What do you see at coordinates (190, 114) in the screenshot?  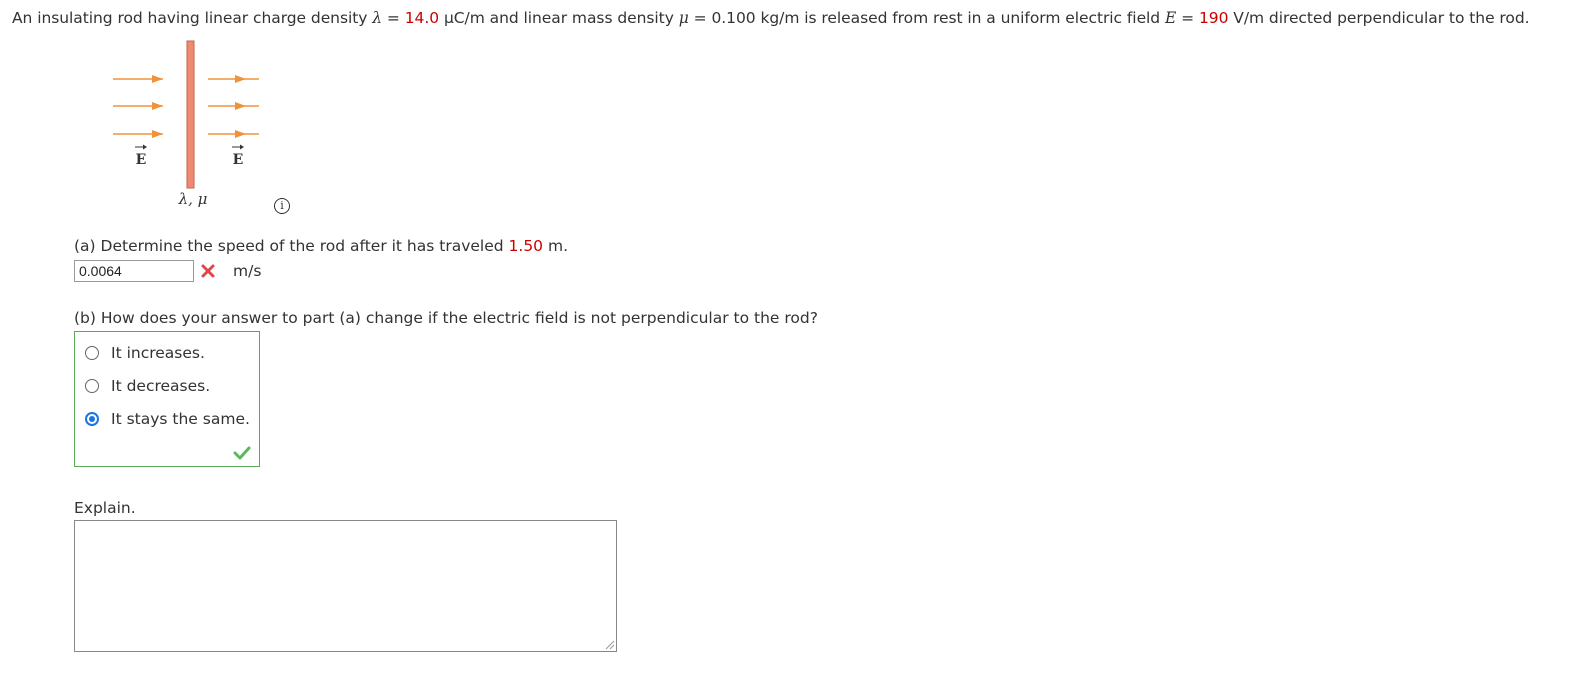 I see `charged-rod` at bounding box center [190, 114].